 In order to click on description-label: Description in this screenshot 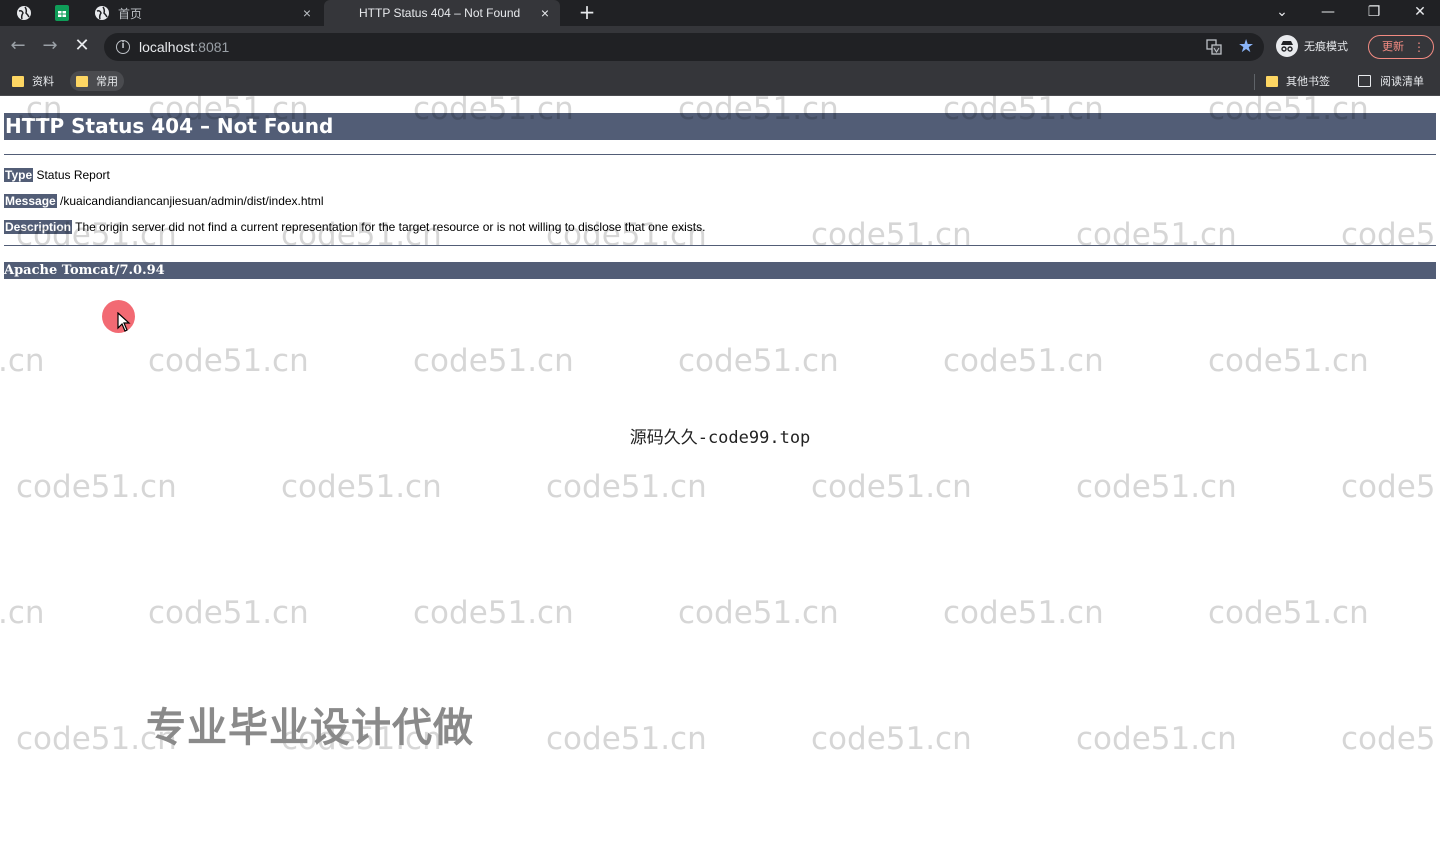, I will do `click(38, 227)`.